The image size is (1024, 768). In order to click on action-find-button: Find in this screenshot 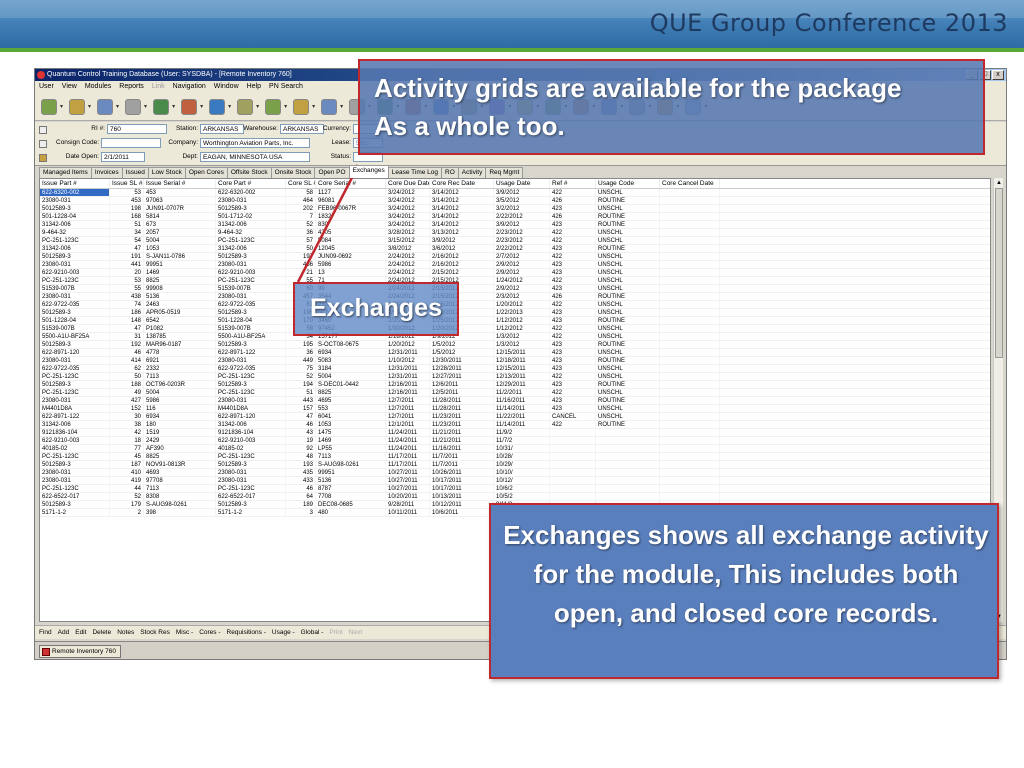, I will do `click(45, 632)`.